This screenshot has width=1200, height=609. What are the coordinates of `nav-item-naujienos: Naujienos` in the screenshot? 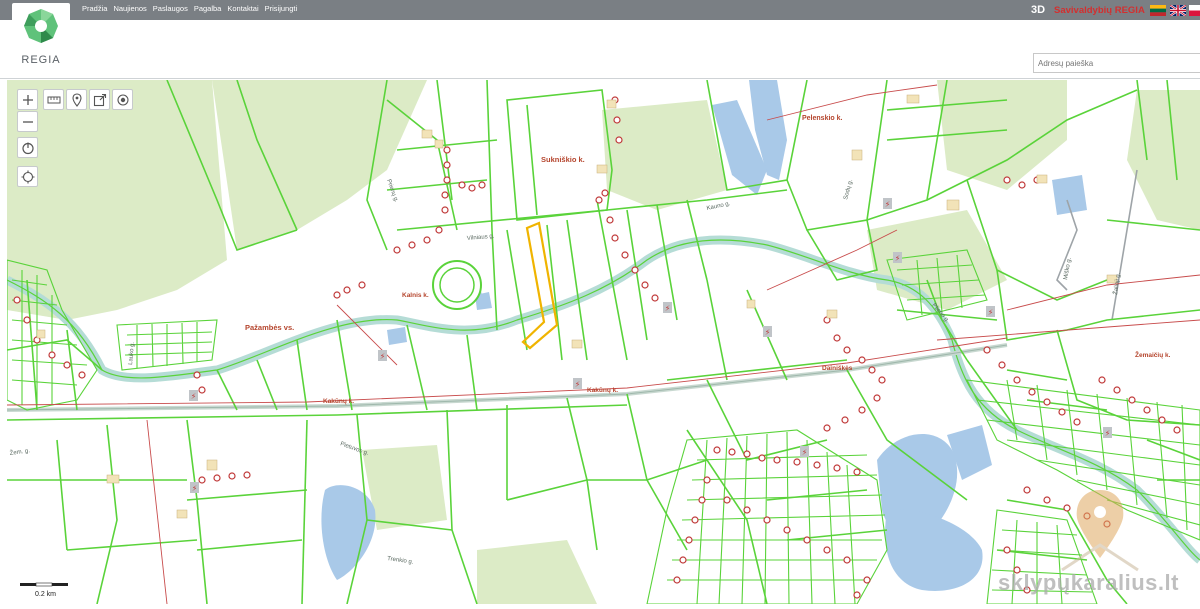 It's located at (129, 8).